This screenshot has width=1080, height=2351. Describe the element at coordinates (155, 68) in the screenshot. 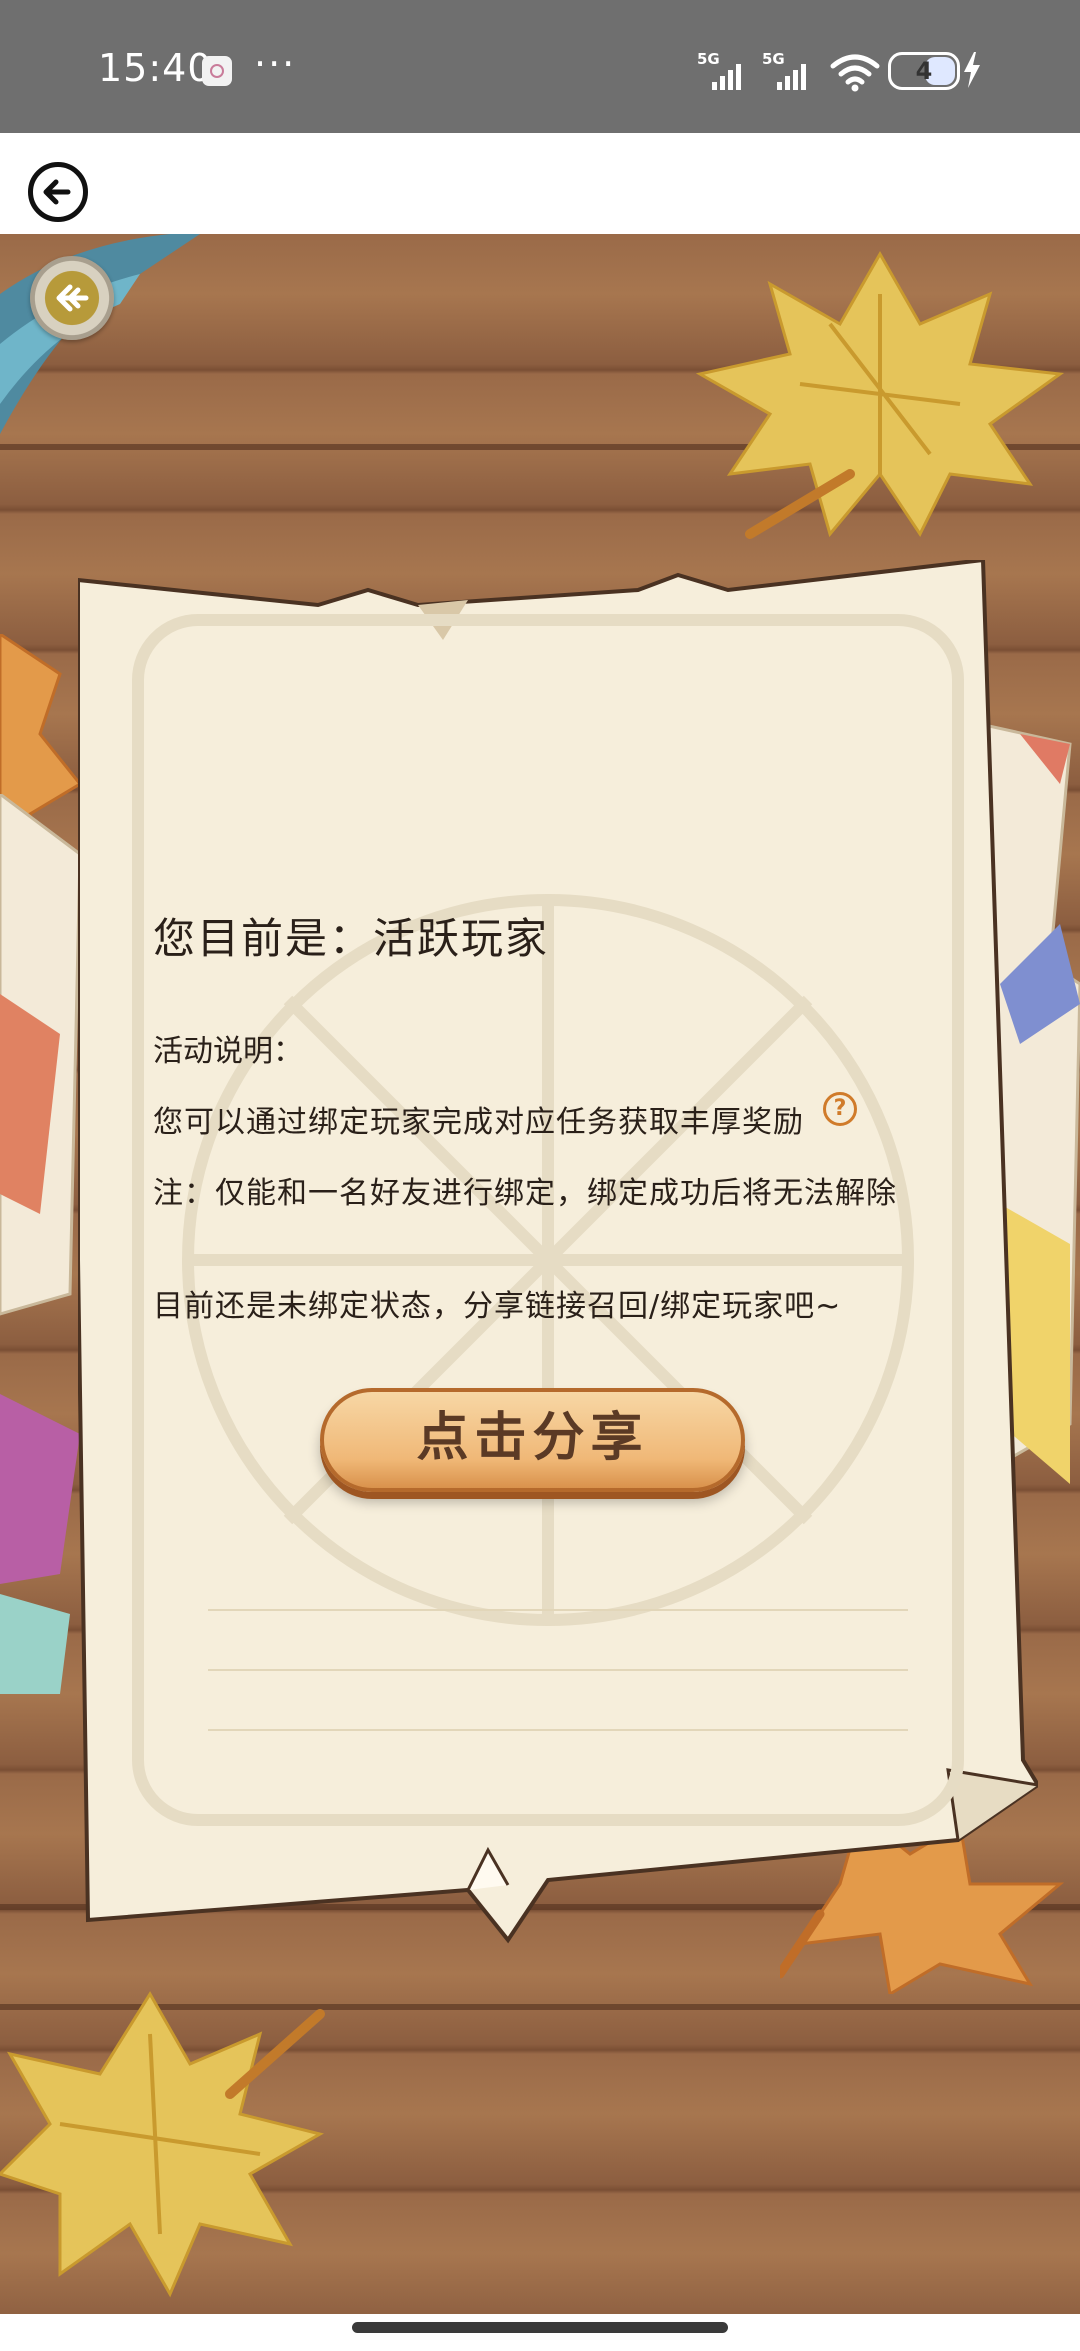

I see `status-time: 15:40` at that location.